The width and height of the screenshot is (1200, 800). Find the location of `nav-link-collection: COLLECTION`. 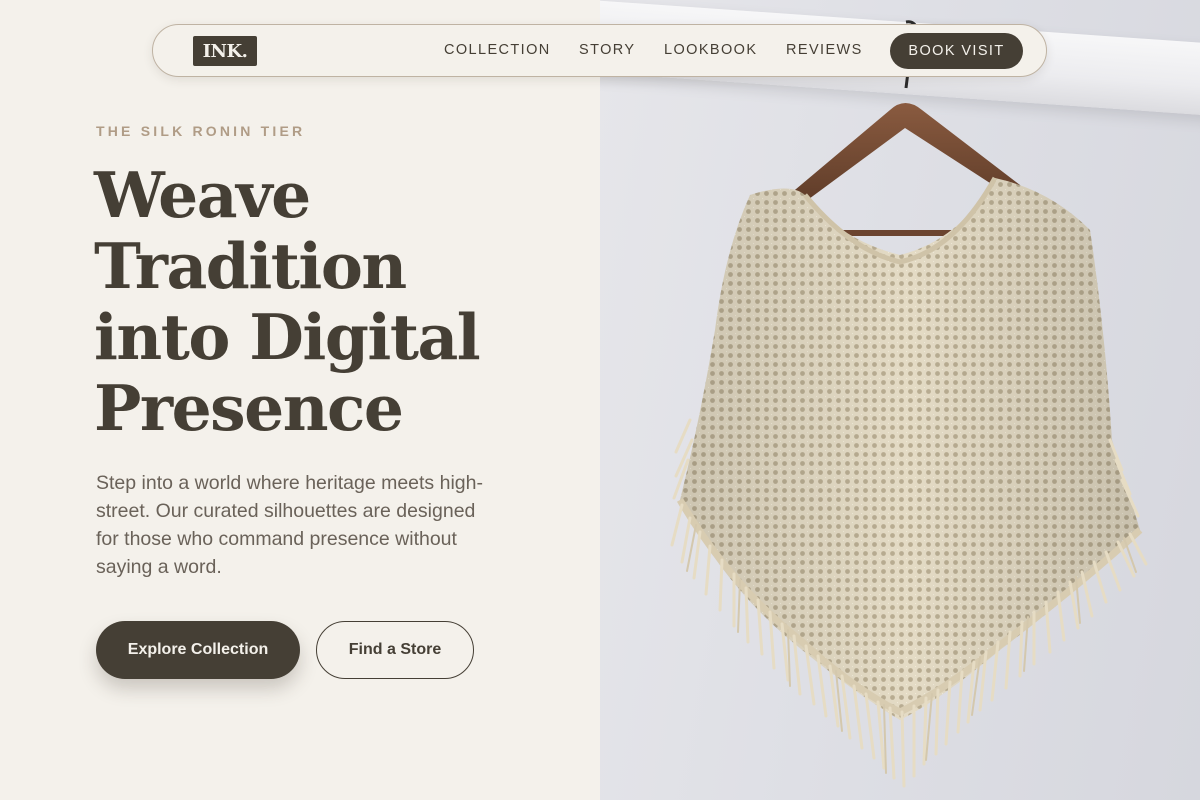

nav-link-collection: COLLECTION is located at coordinates (497, 50).